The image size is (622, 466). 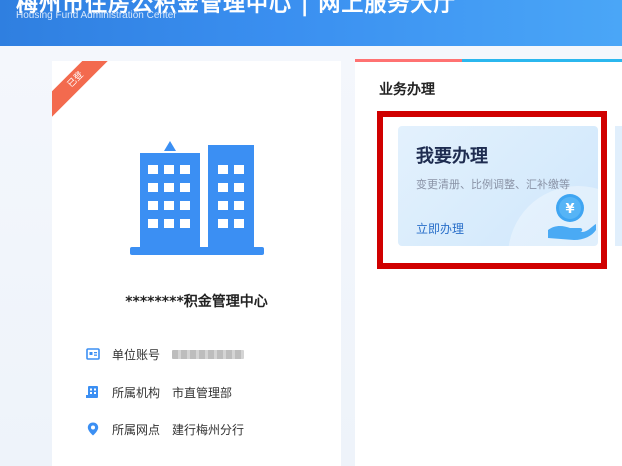 I want to click on info-row-branch: 所属网点 建行梅州分行, so click(x=165, y=429).